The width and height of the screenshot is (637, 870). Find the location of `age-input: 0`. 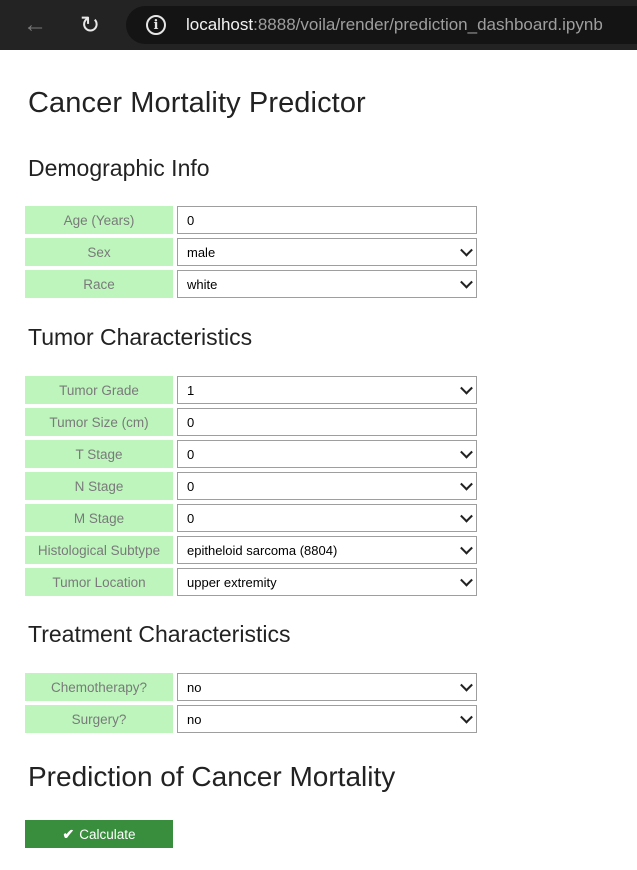

age-input: 0 is located at coordinates (327, 220).